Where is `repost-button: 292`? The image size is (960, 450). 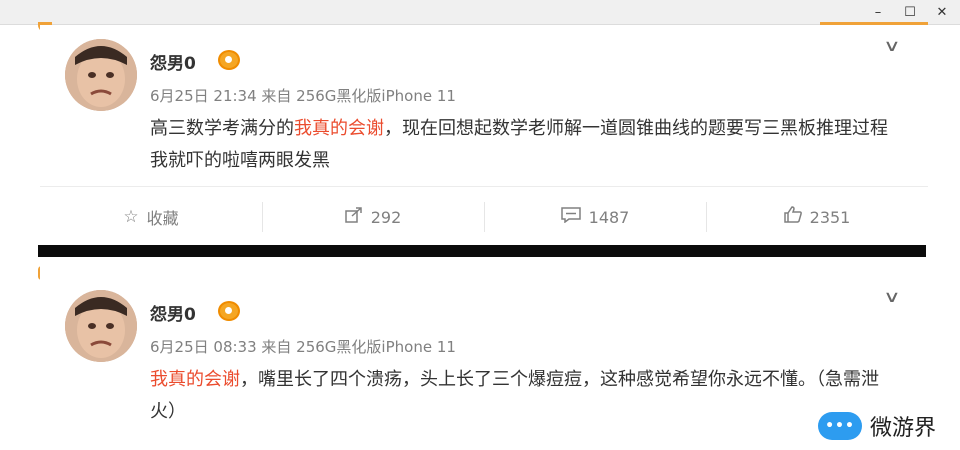
repost-button: 292 is located at coordinates (373, 217).